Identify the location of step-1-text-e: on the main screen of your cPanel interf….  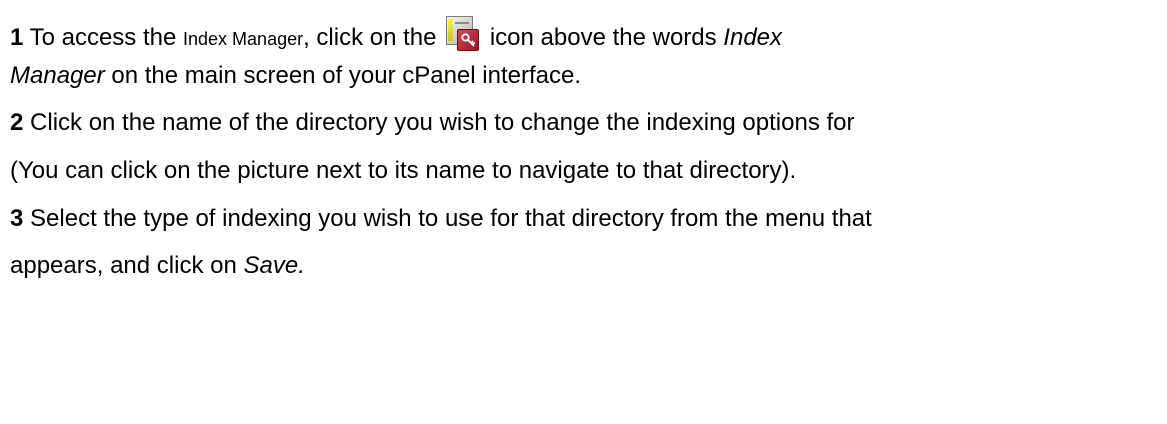
(342, 75).